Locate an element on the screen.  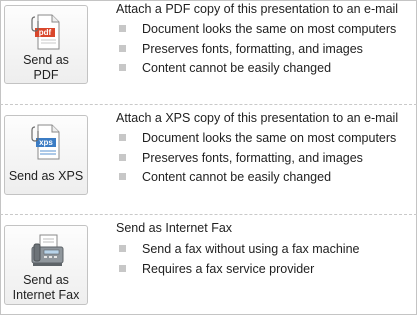
list-item: Send a fax without using a fax machine is located at coordinates (239, 250).